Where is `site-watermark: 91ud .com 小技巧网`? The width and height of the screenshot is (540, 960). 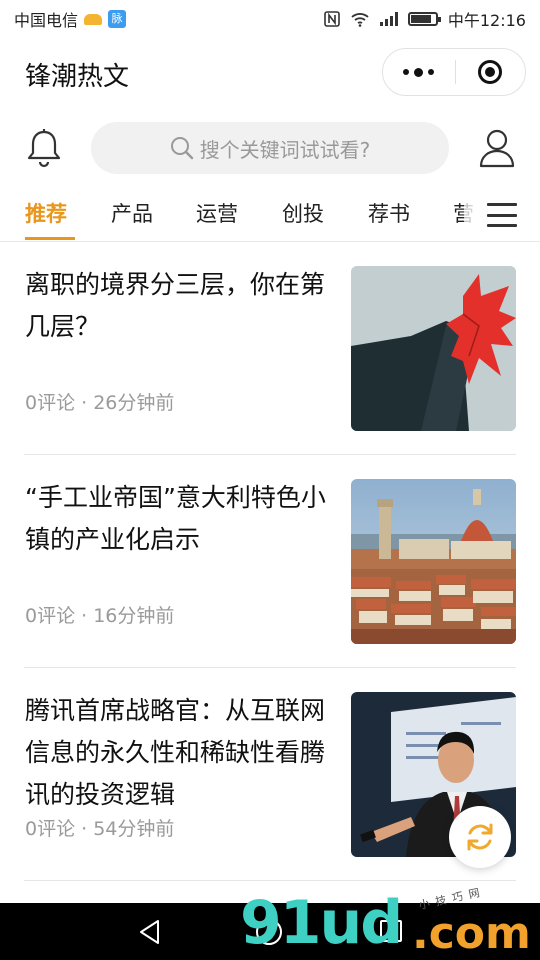 site-watermark: 91ud .com 小技巧网 is located at coordinates (385, 921).